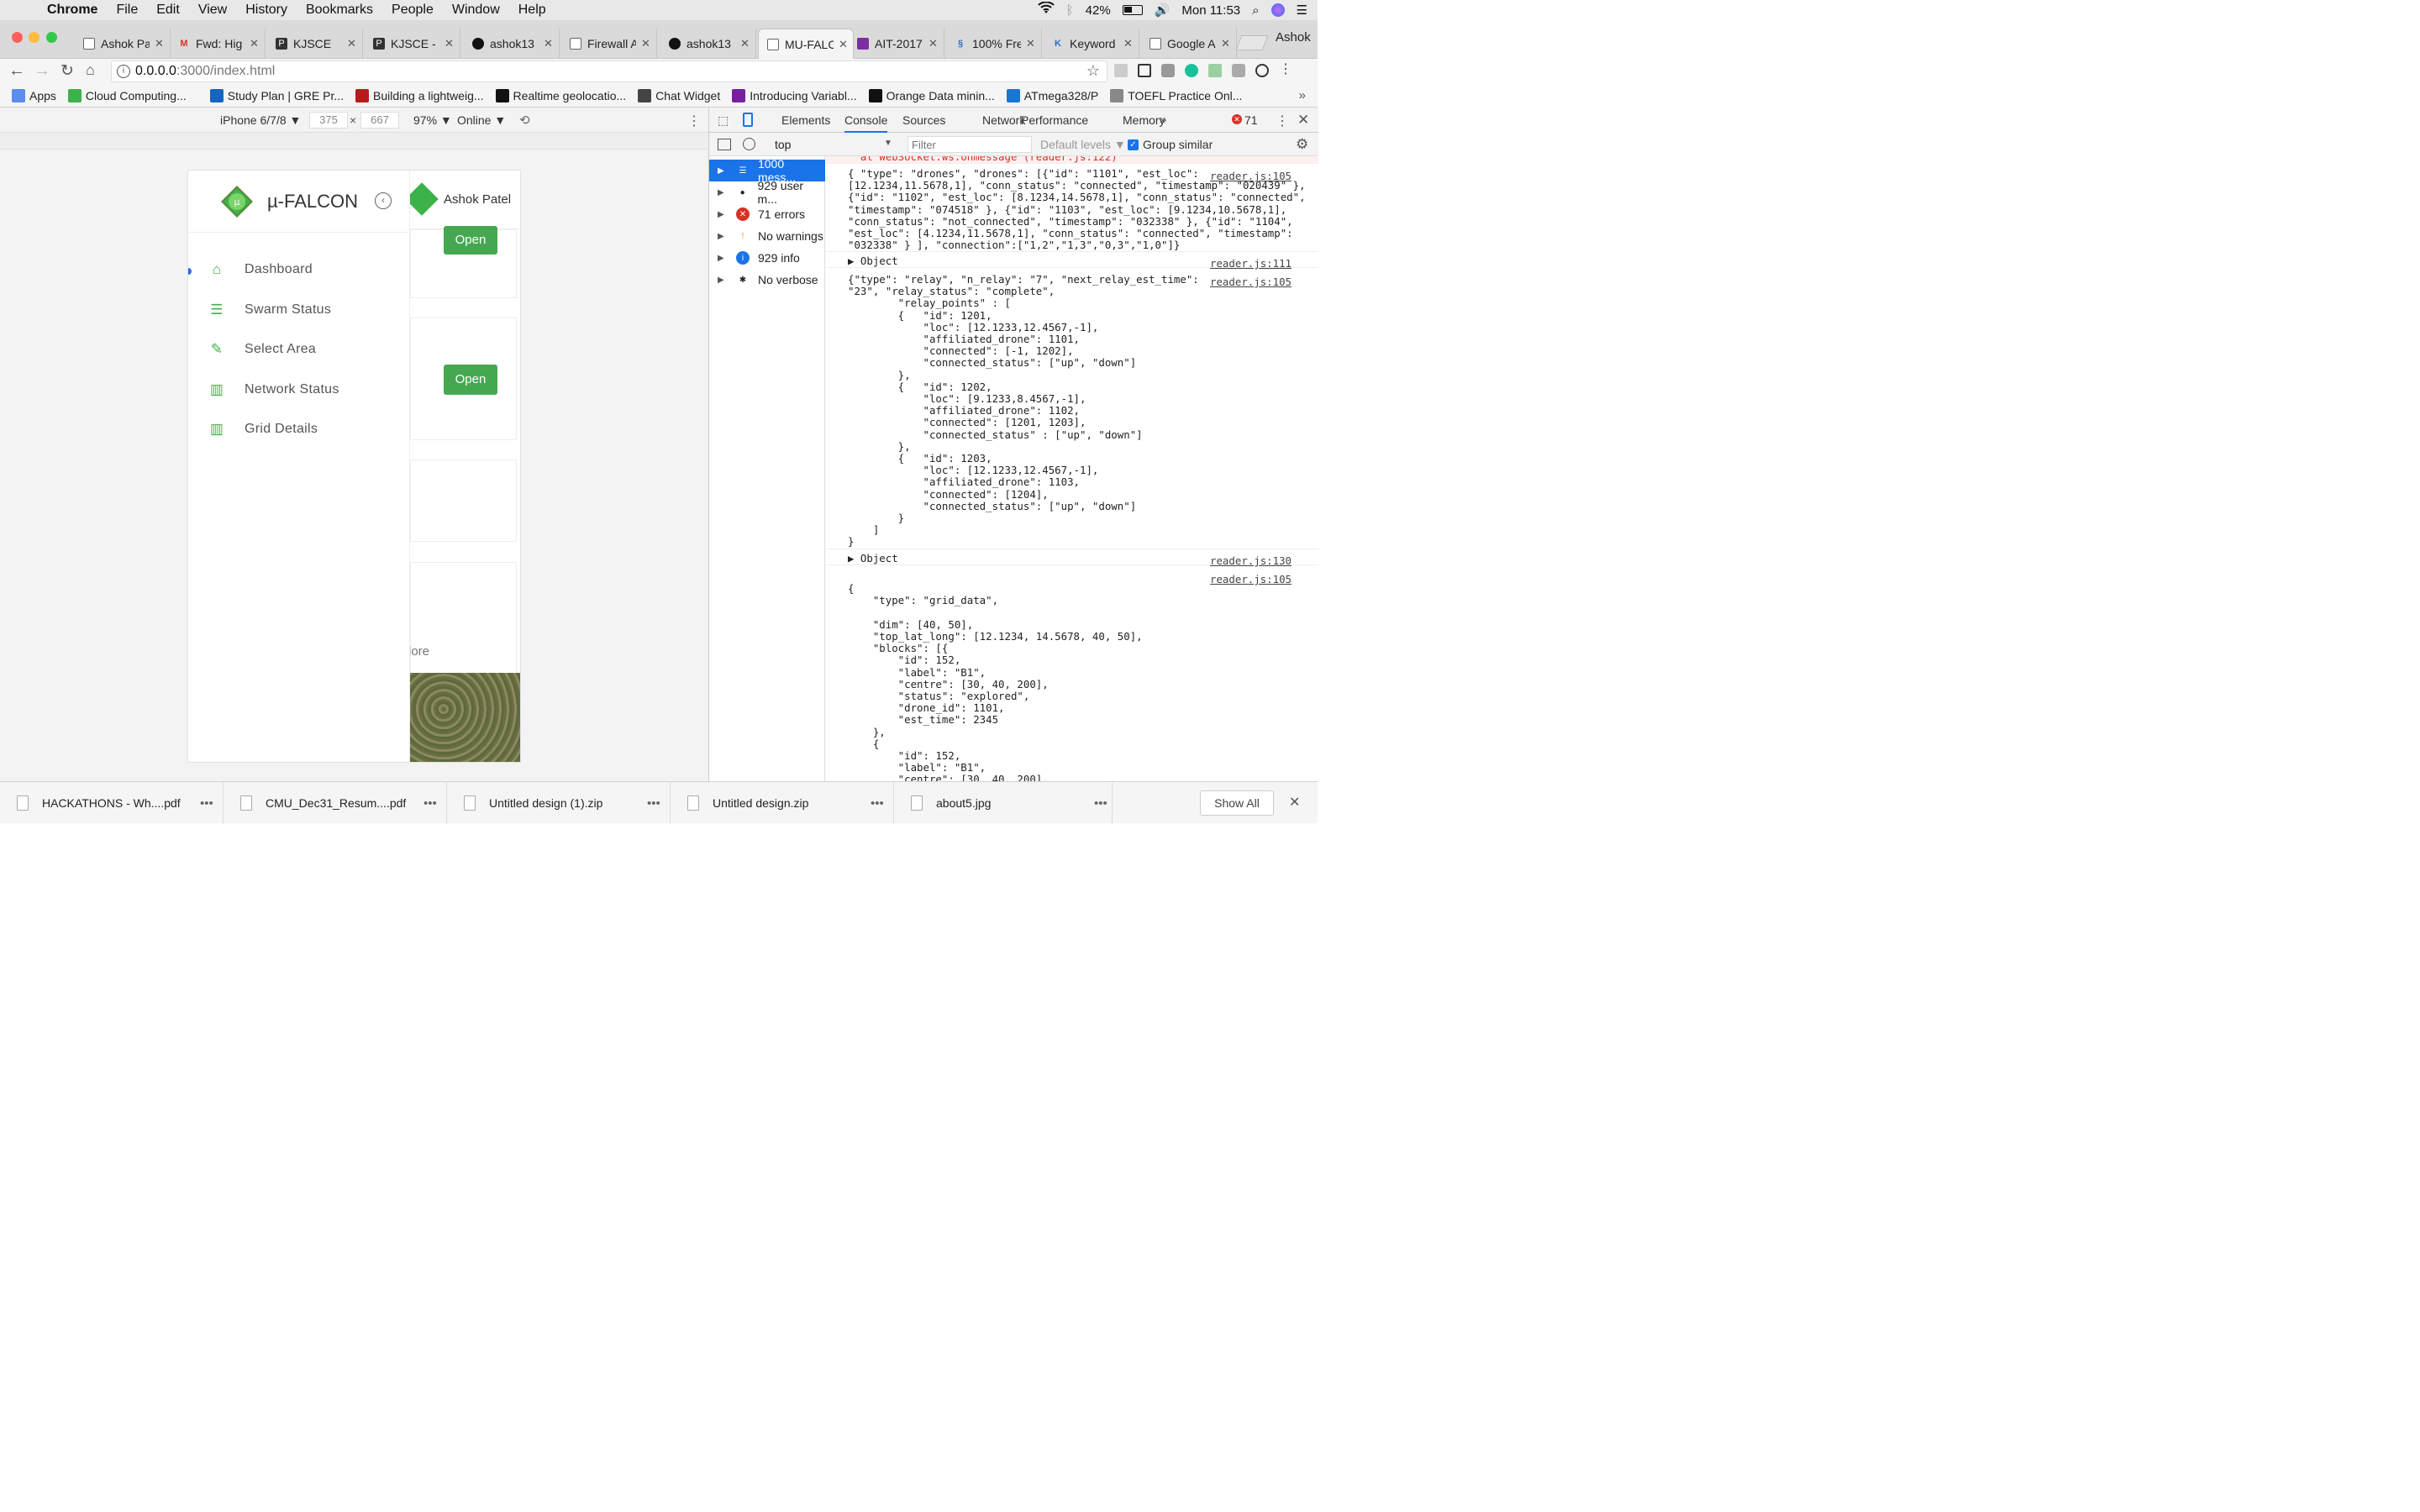  Describe the element at coordinates (1262, 70) in the screenshot. I see `extension-link-icon` at that location.